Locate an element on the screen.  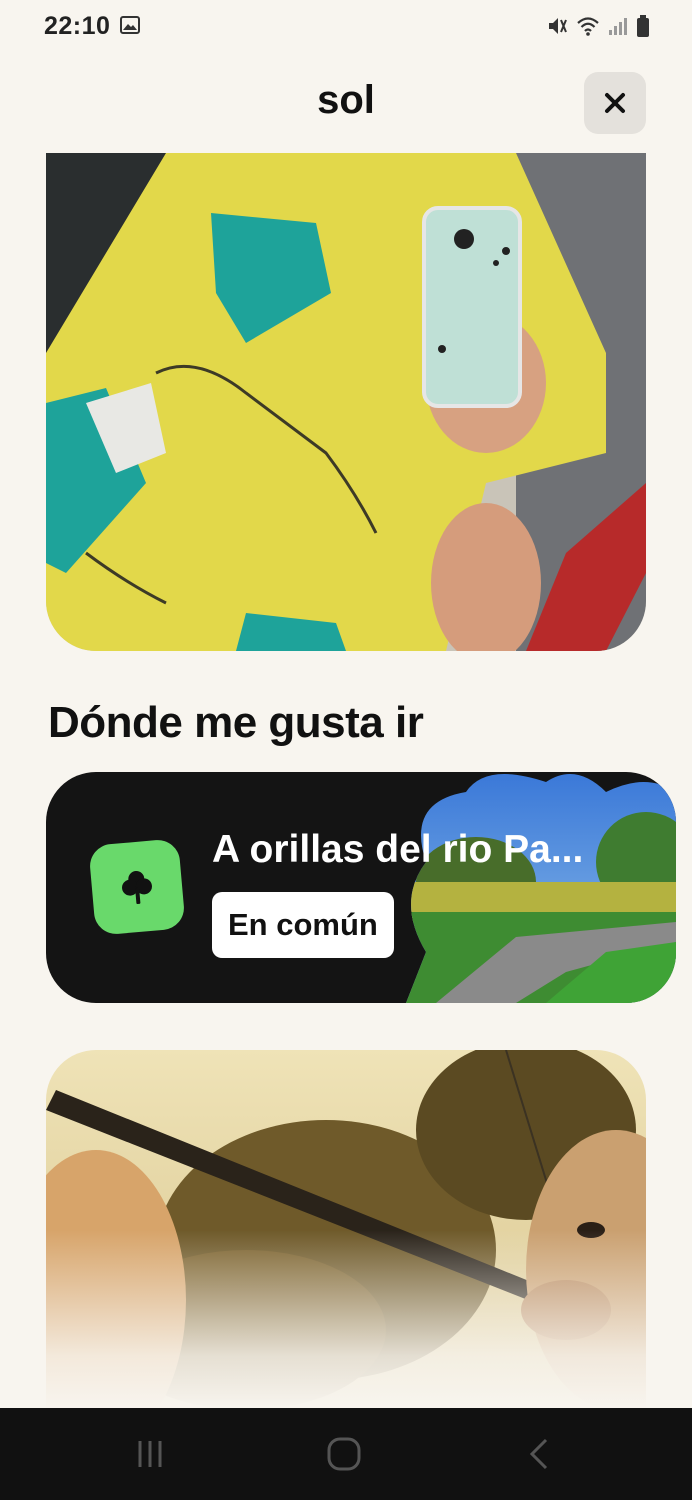
home-icon is located at coordinates (344, 1454).